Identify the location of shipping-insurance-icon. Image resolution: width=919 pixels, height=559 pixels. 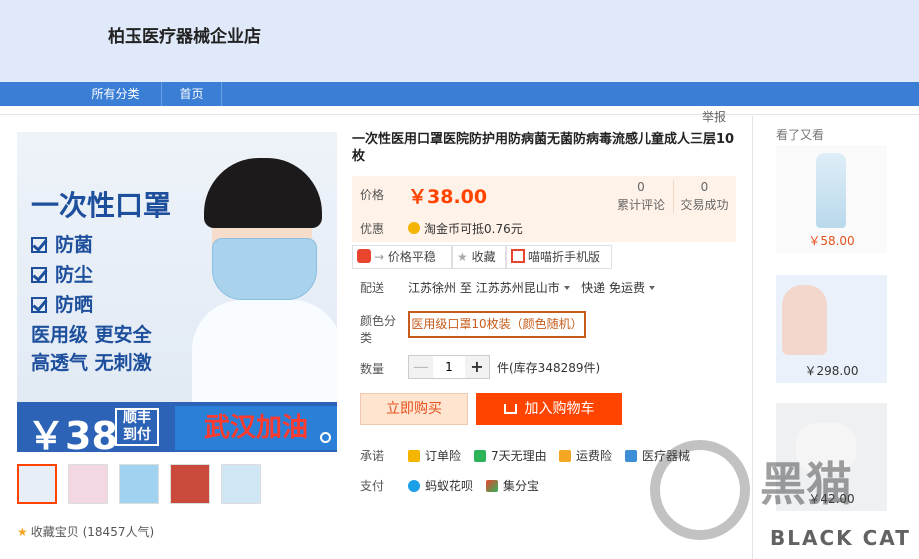
(565, 456).